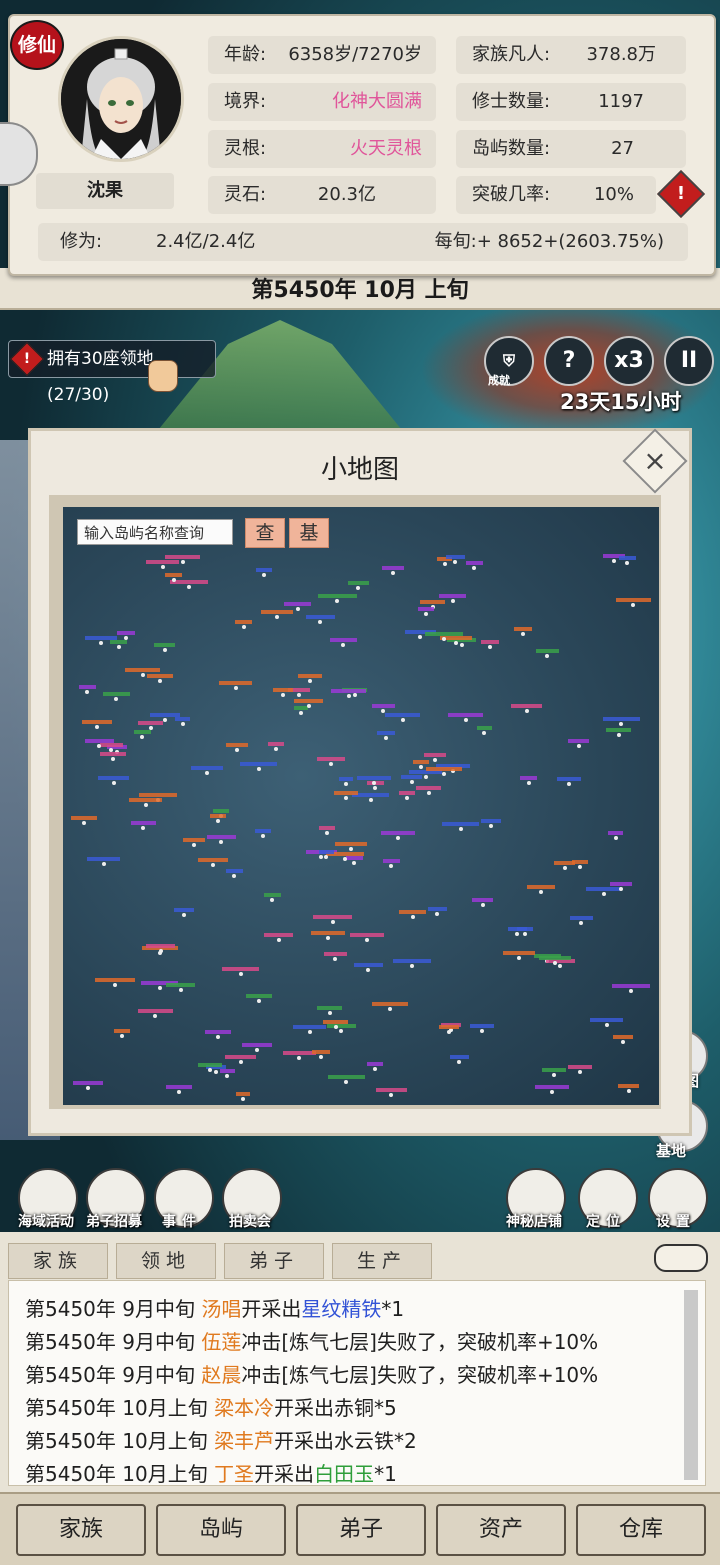 The height and width of the screenshot is (1565, 720). What do you see at coordinates (309, 533) in the screenshot?
I see `base-button: 基` at bounding box center [309, 533].